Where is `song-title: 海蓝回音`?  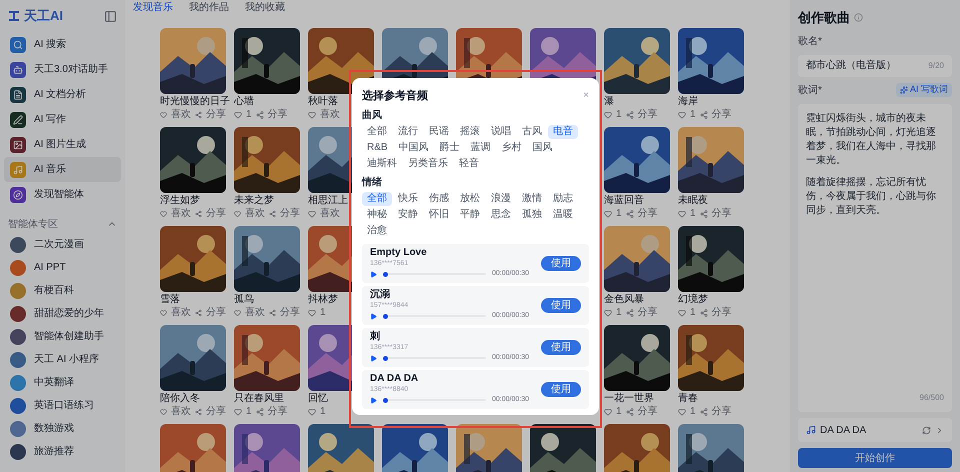
song-title: 海蓝回音 is located at coordinates (637, 200).